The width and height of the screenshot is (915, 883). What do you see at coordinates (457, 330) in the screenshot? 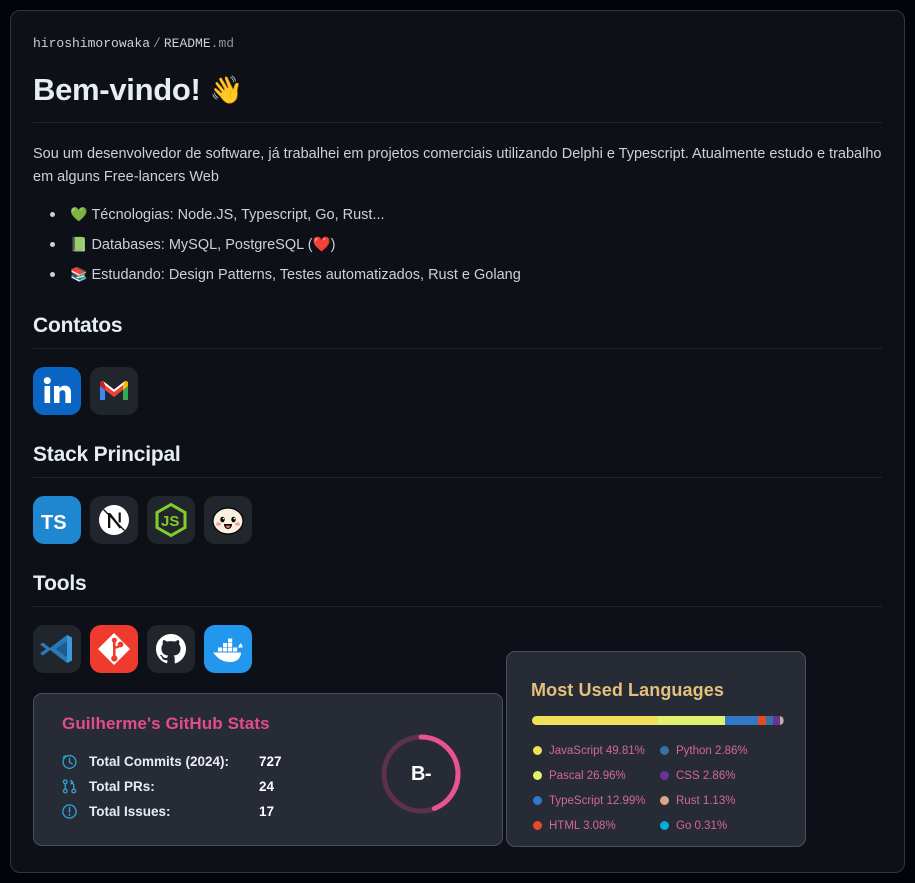
I see `section-heading-contatos: Contatos` at bounding box center [457, 330].